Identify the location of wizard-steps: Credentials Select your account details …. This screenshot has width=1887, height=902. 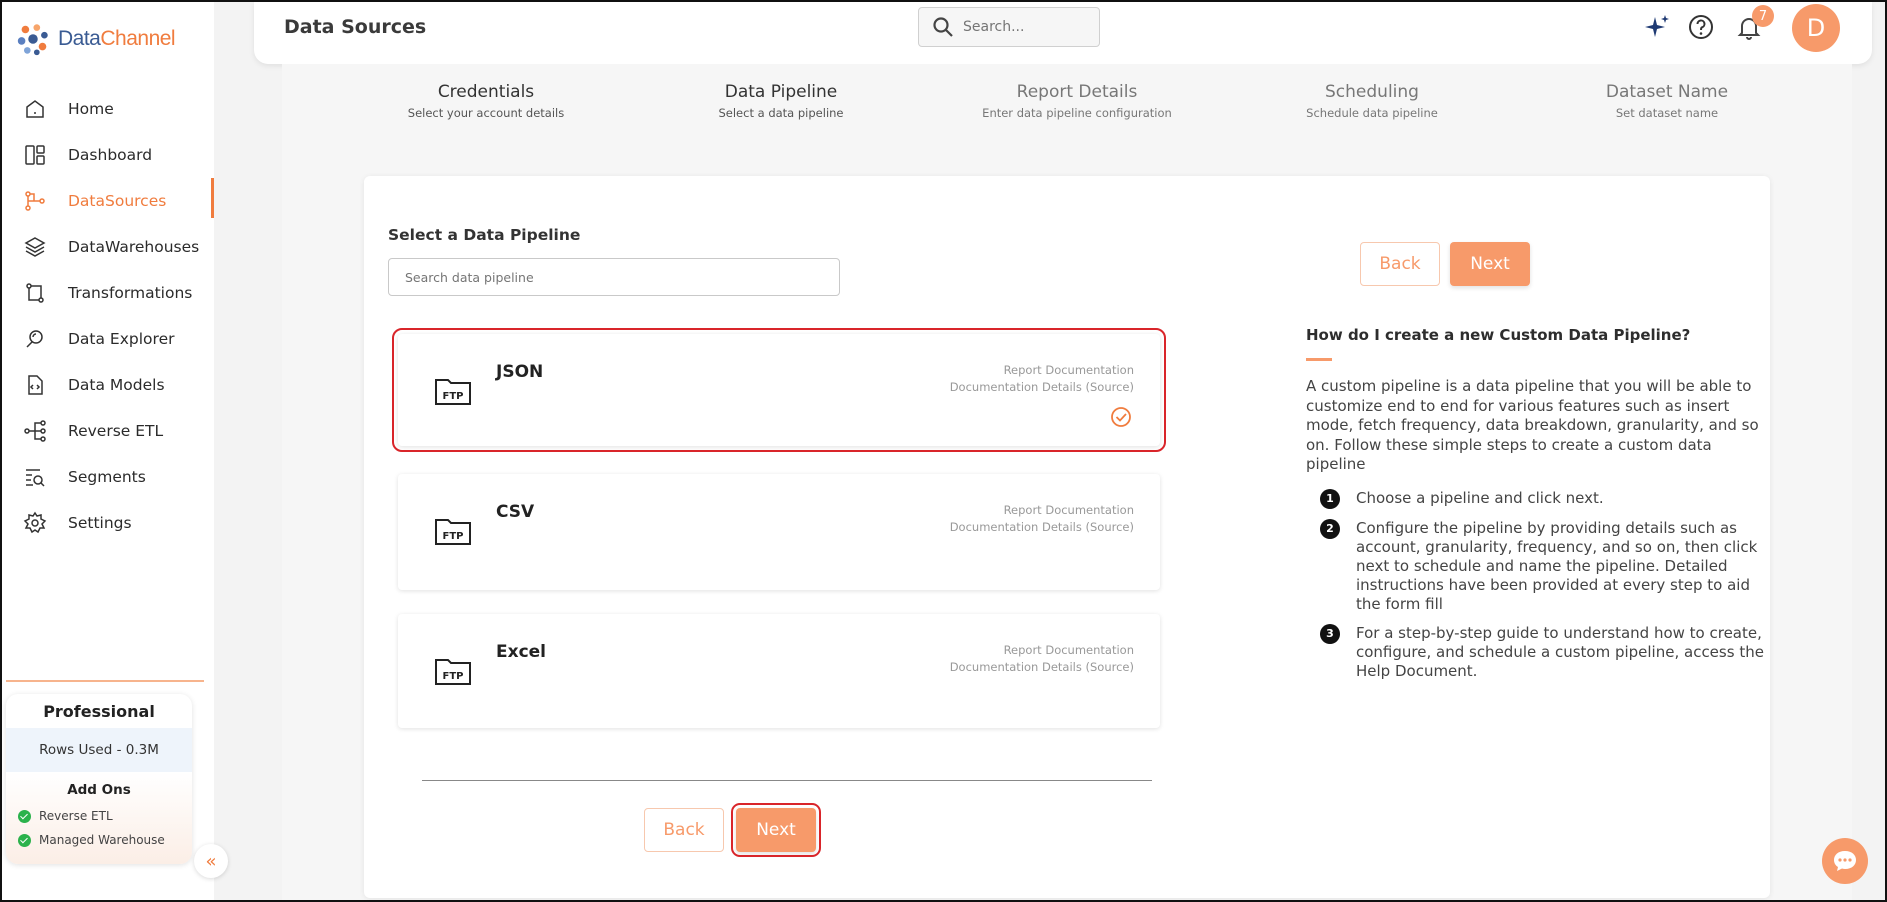
(1067, 107).